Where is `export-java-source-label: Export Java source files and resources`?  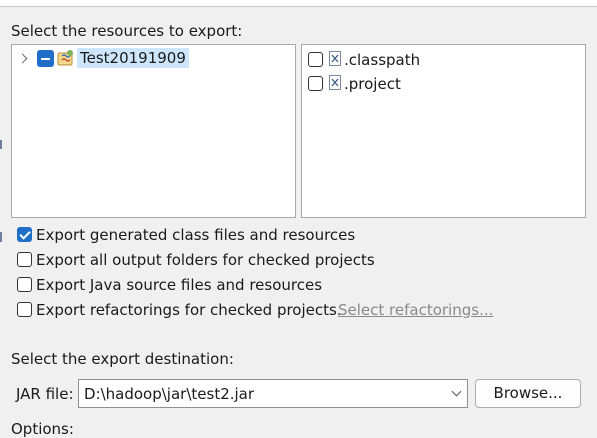
export-java-source-label: Export Java source files and resources is located at coordinates (179, 285).